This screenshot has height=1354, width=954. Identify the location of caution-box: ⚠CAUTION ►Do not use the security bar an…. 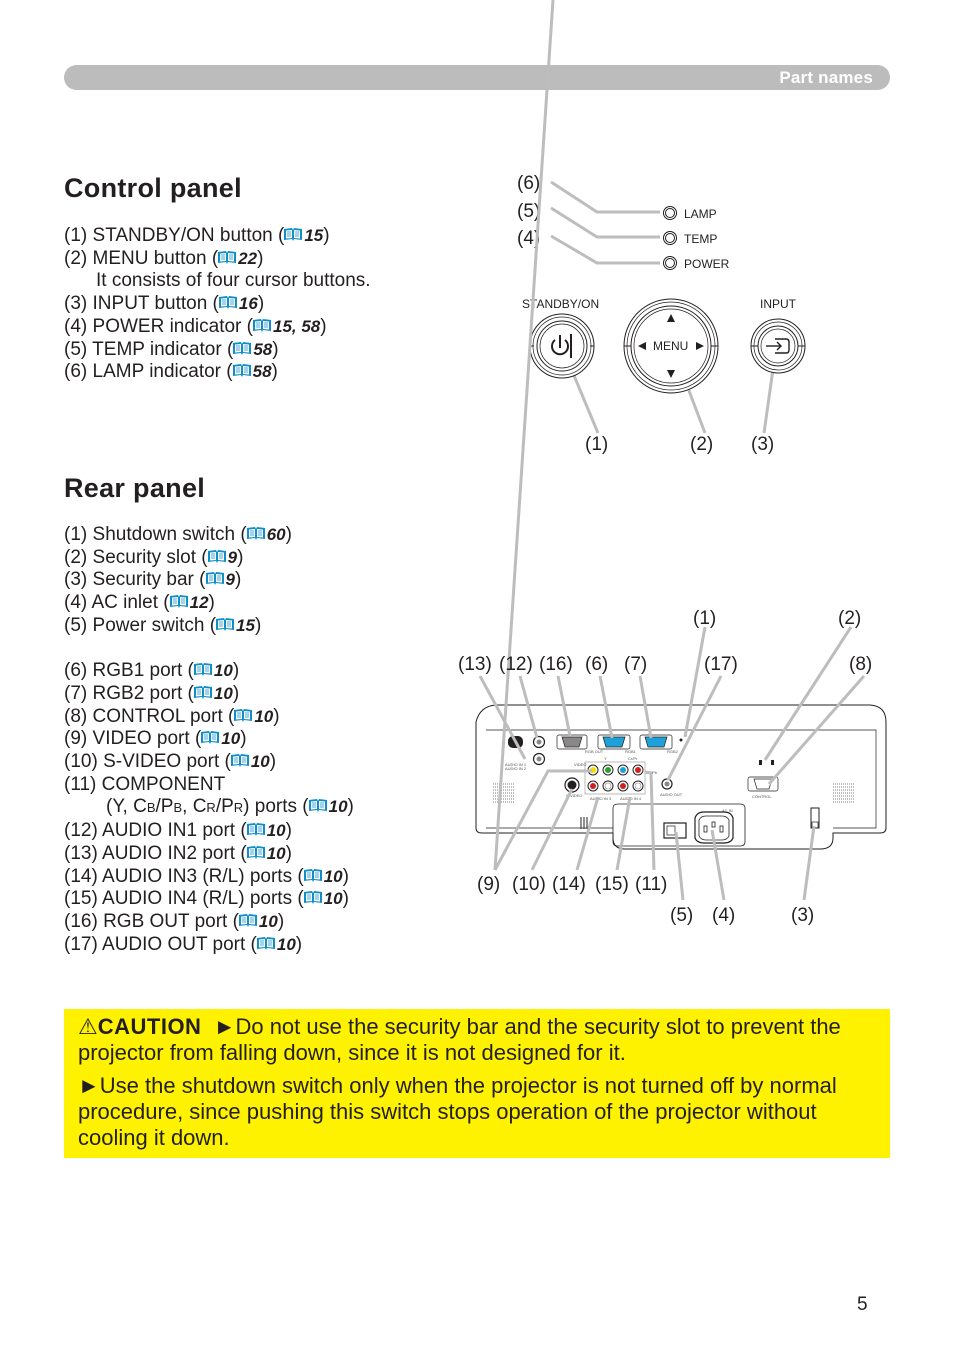
(477, 1083).